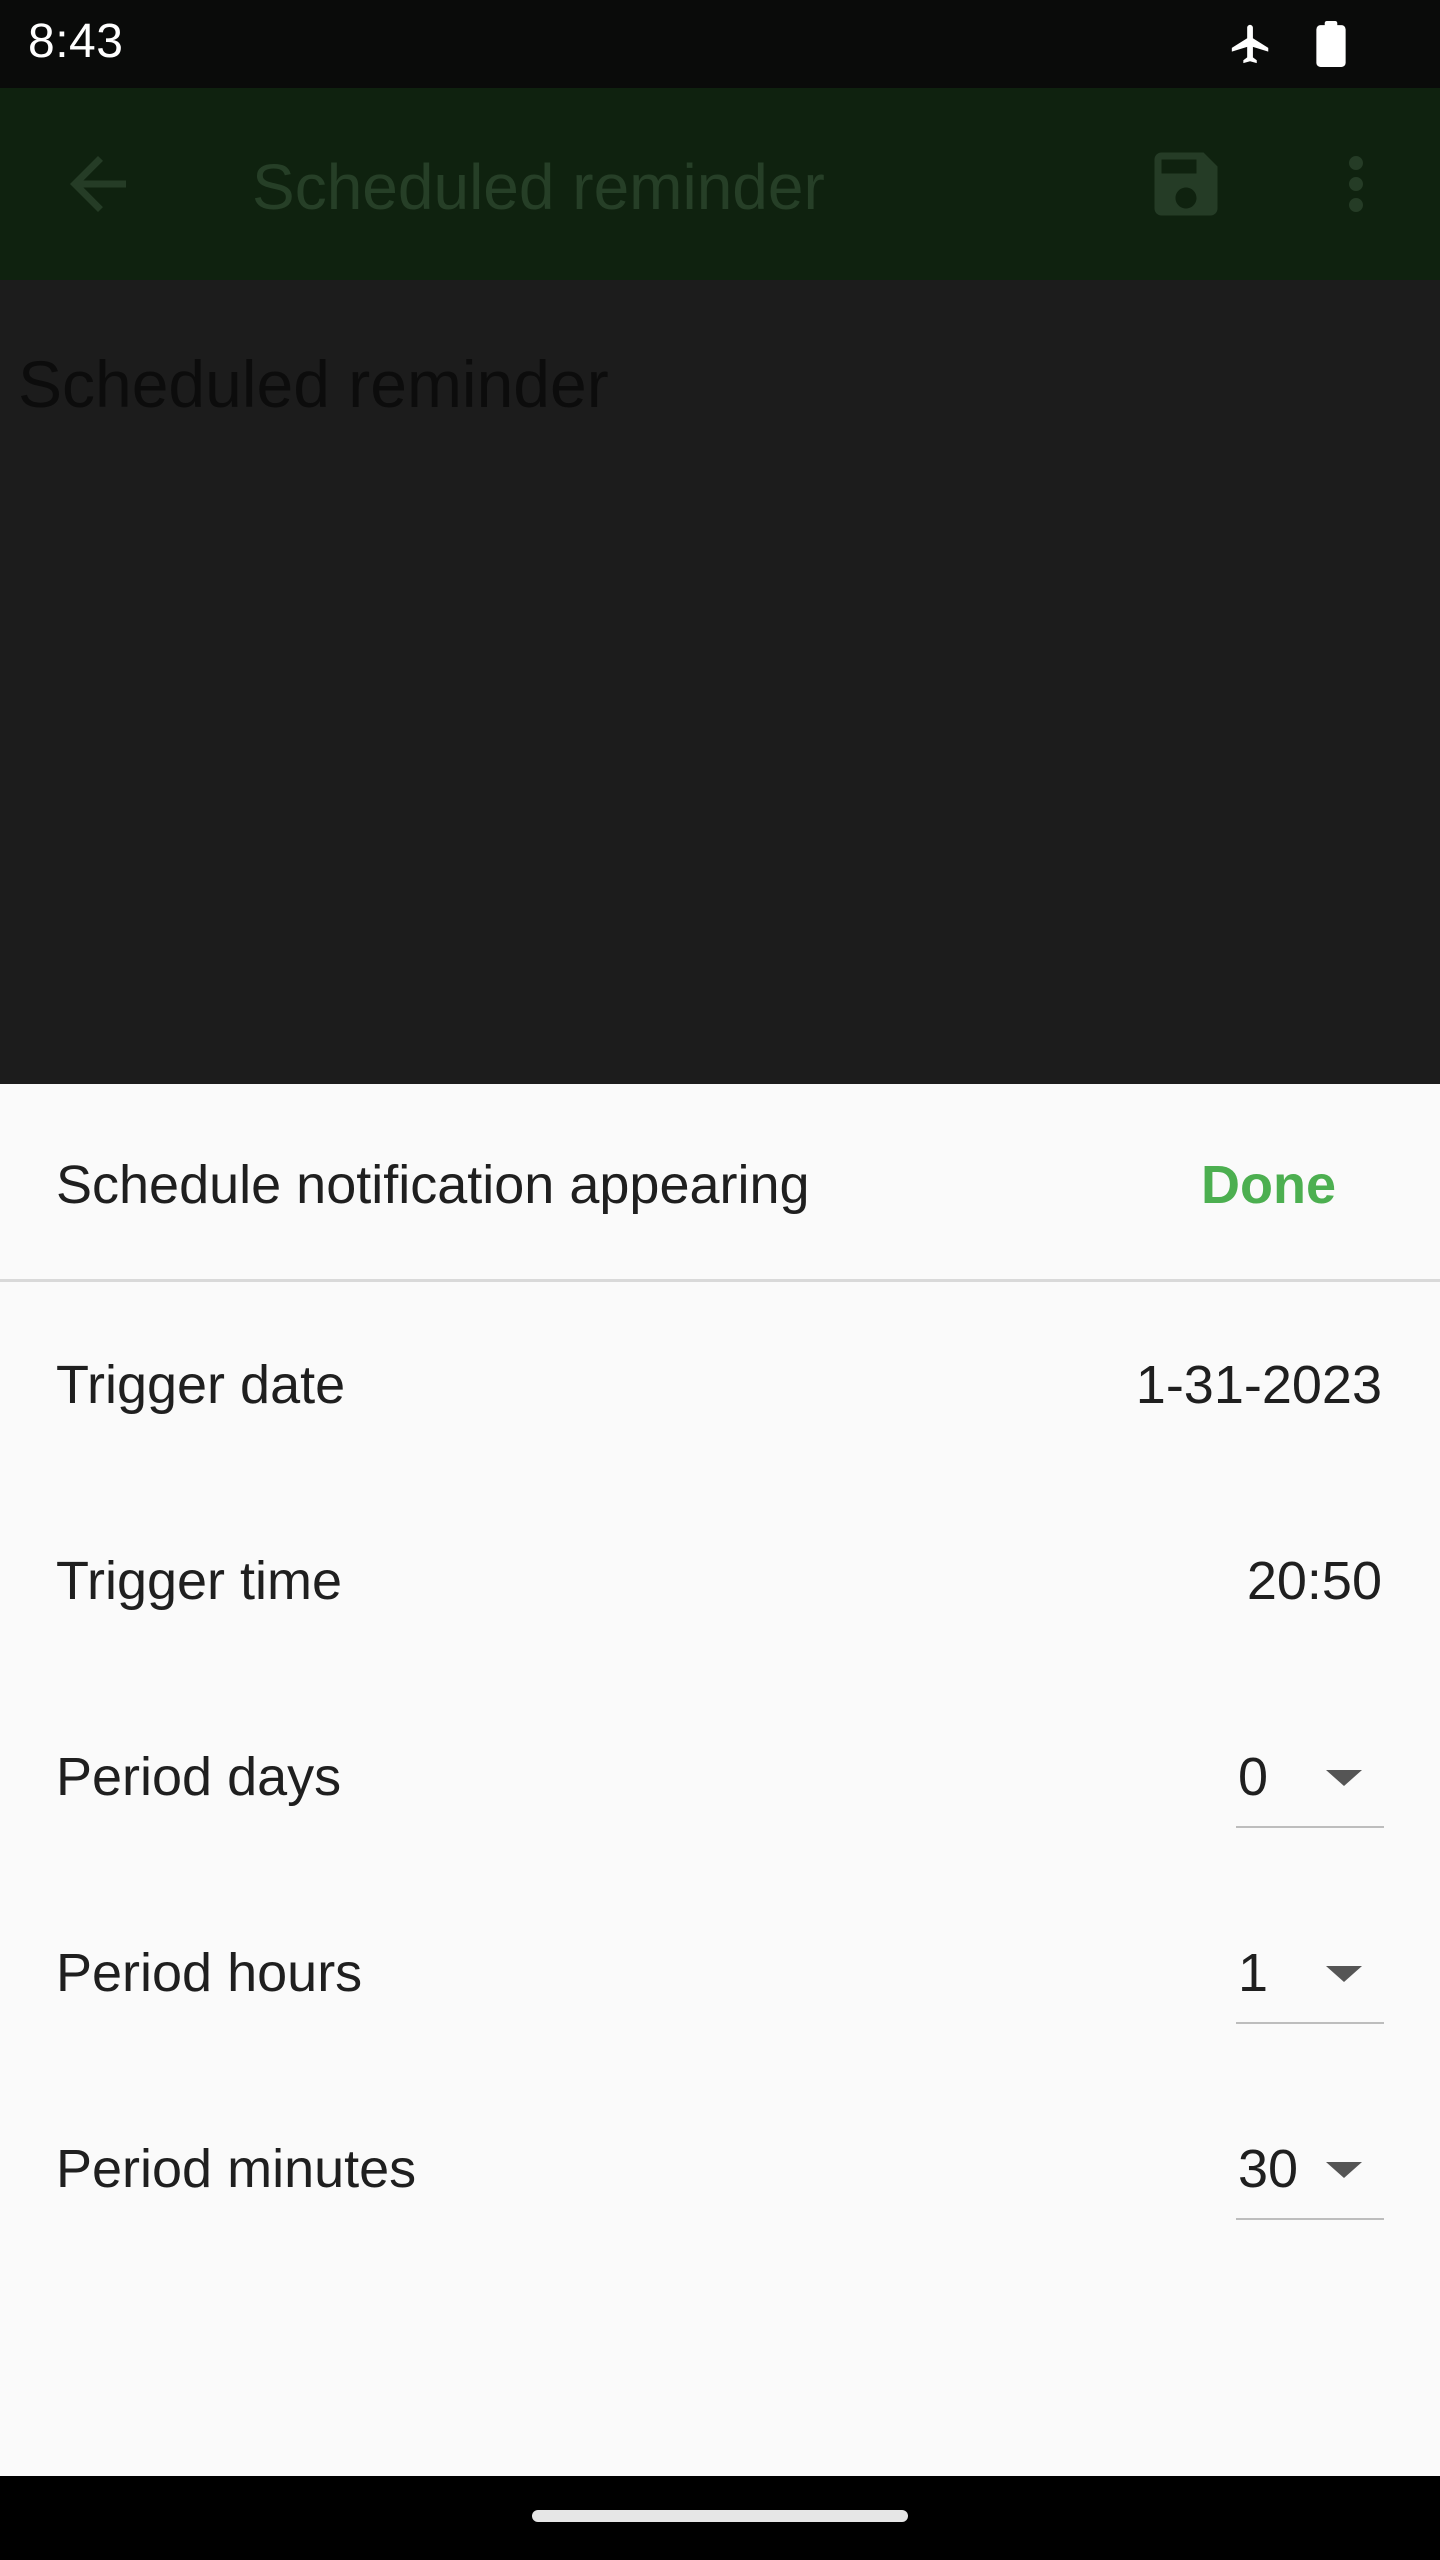 This screenshot has width=1440, height=2560. Describe the element at coordinates (720, 1772) in the screenshot. I see `period-days-row: Period days 0` at that location.